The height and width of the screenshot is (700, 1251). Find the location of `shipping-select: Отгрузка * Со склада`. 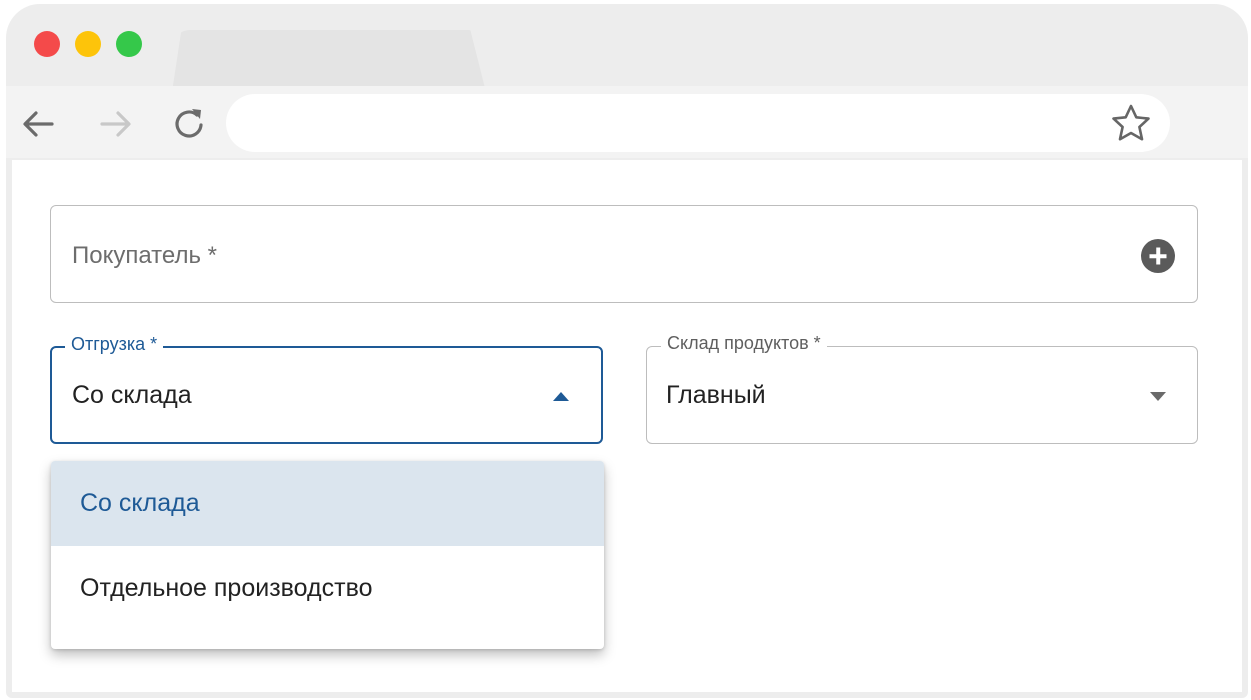

shipping-select: Отгрузка * Со склада is located at coordinates (326, 389).